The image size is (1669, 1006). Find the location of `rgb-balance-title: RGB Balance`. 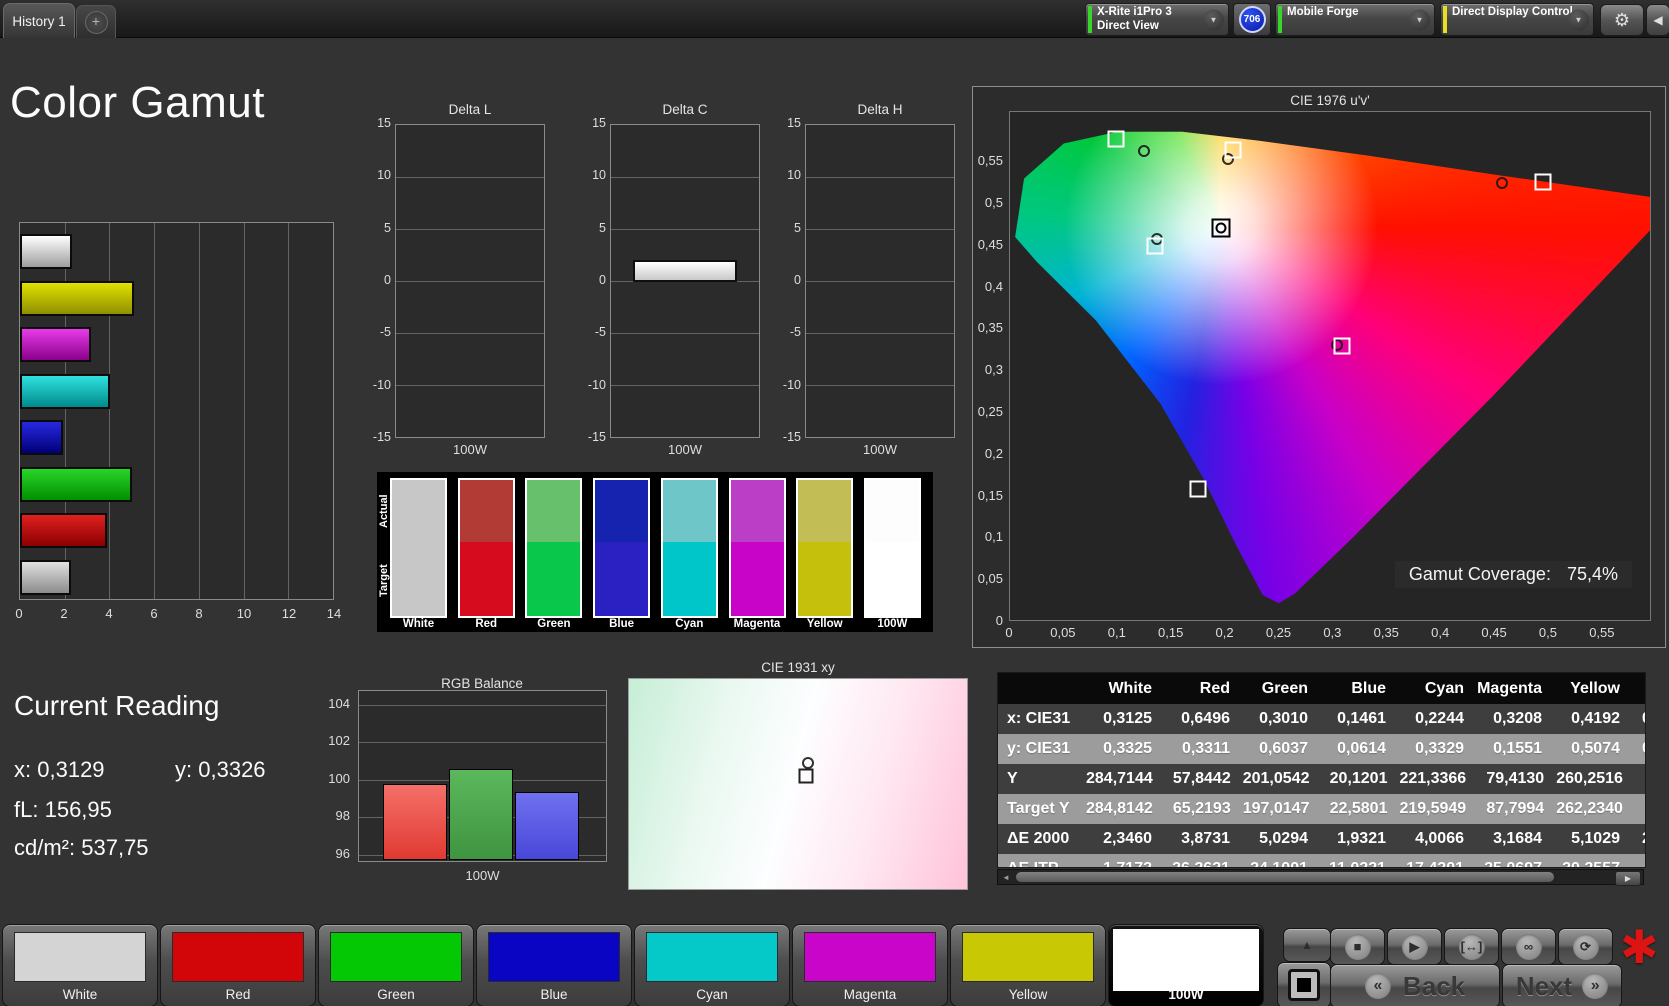

rgb-balance-title: RGB Balance is located at coordinates (482, 683).